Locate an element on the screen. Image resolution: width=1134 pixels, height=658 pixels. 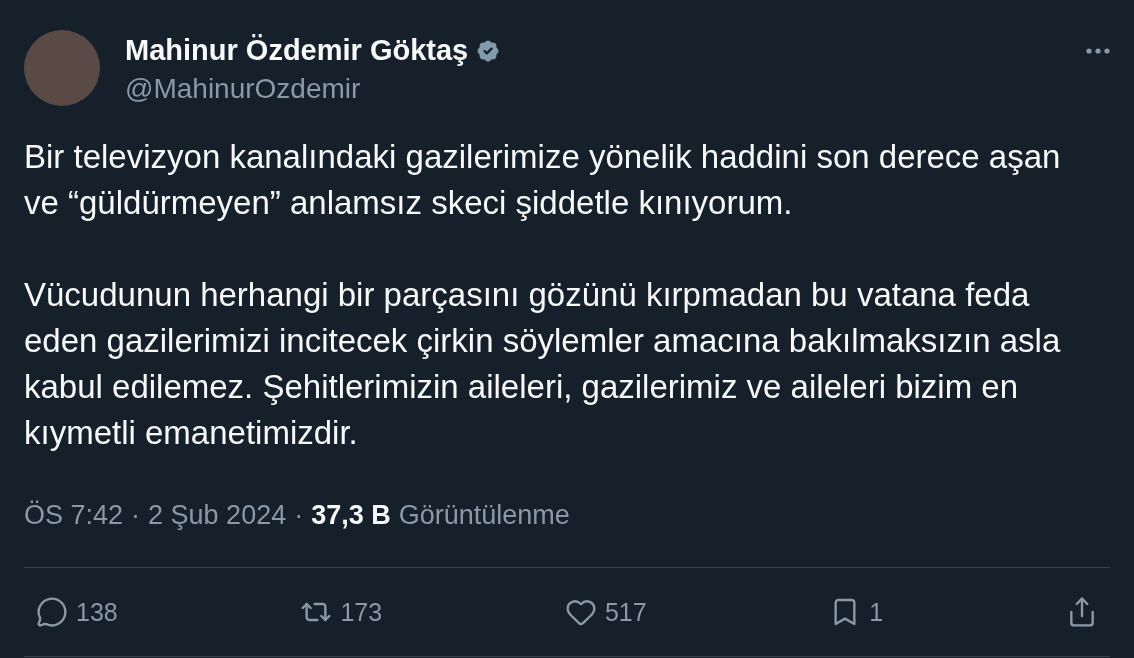
author-name: Mahinur Özdemir Göktaş is located at coordinates (297, 50).